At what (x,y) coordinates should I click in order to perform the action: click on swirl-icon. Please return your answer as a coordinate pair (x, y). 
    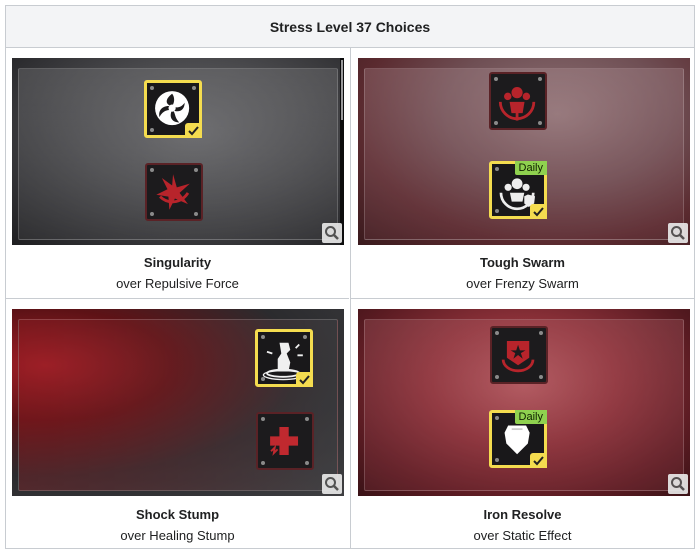
    Looking at the image, I should click on (173, 109).